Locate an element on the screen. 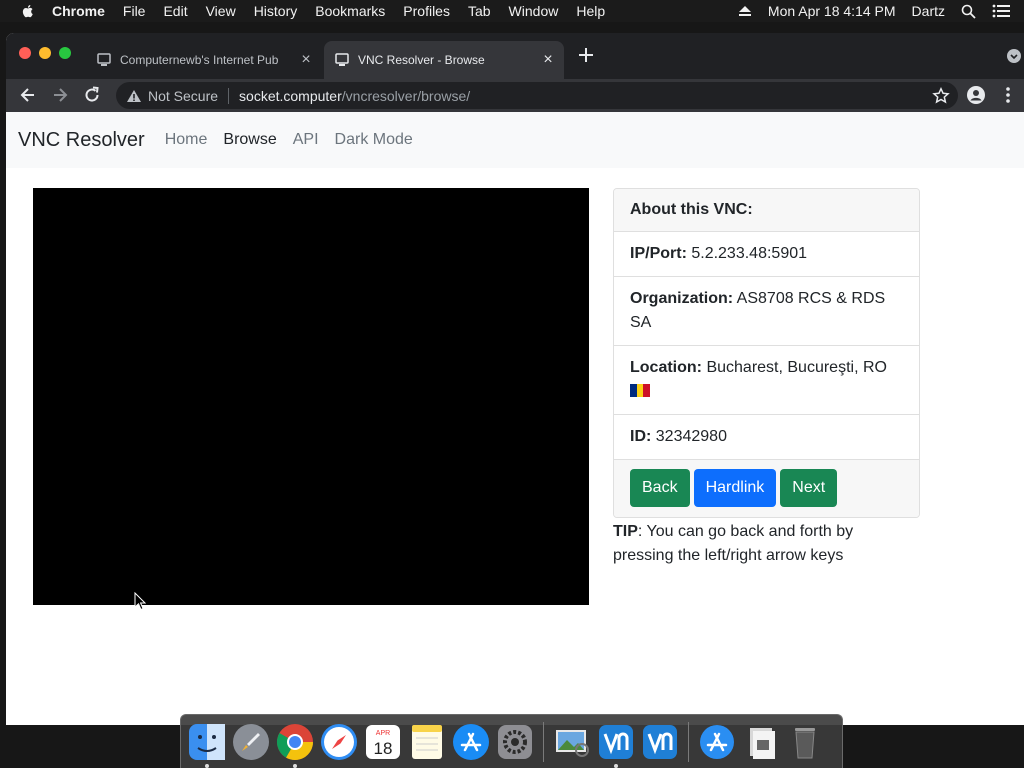 The height and width of the screenshot is (768, 1024). tab-computernewb: Computernewb's Internet Pub × is located at coordinates (204, 60).